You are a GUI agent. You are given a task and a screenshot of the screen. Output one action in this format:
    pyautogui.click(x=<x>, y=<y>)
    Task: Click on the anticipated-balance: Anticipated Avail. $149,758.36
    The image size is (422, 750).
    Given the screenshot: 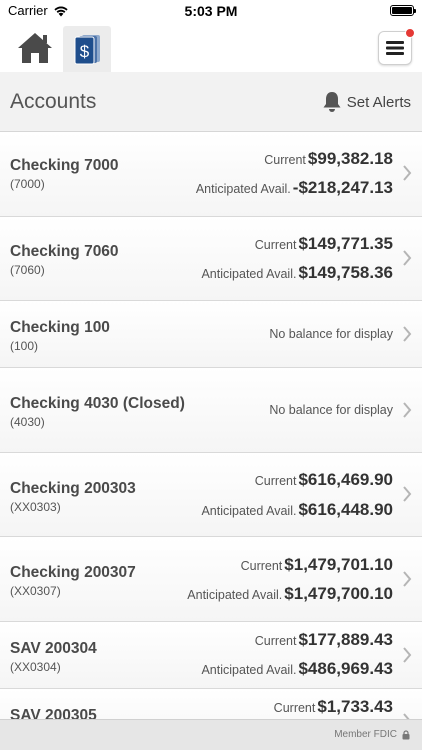 What is the action you would take?
    pyautogui.click(x=297, y=273)
    